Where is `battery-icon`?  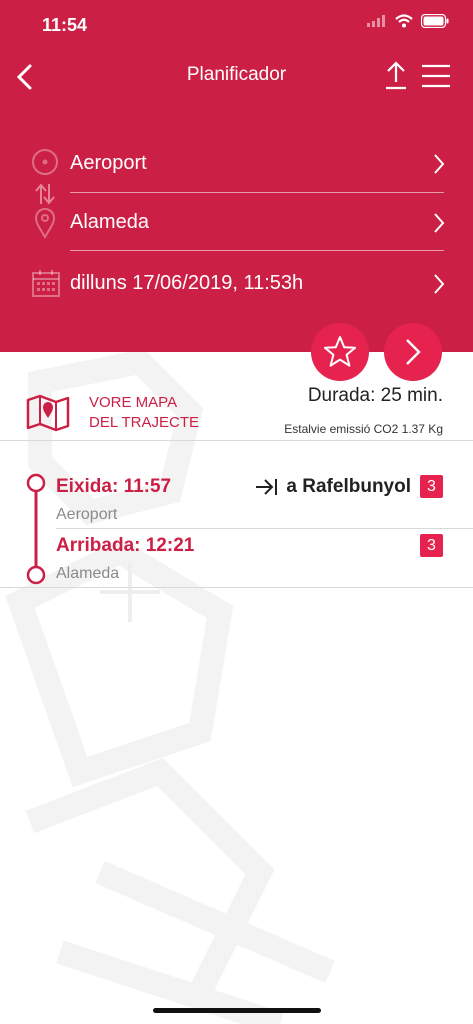 battery-icon is located at coordinates (435, 21).